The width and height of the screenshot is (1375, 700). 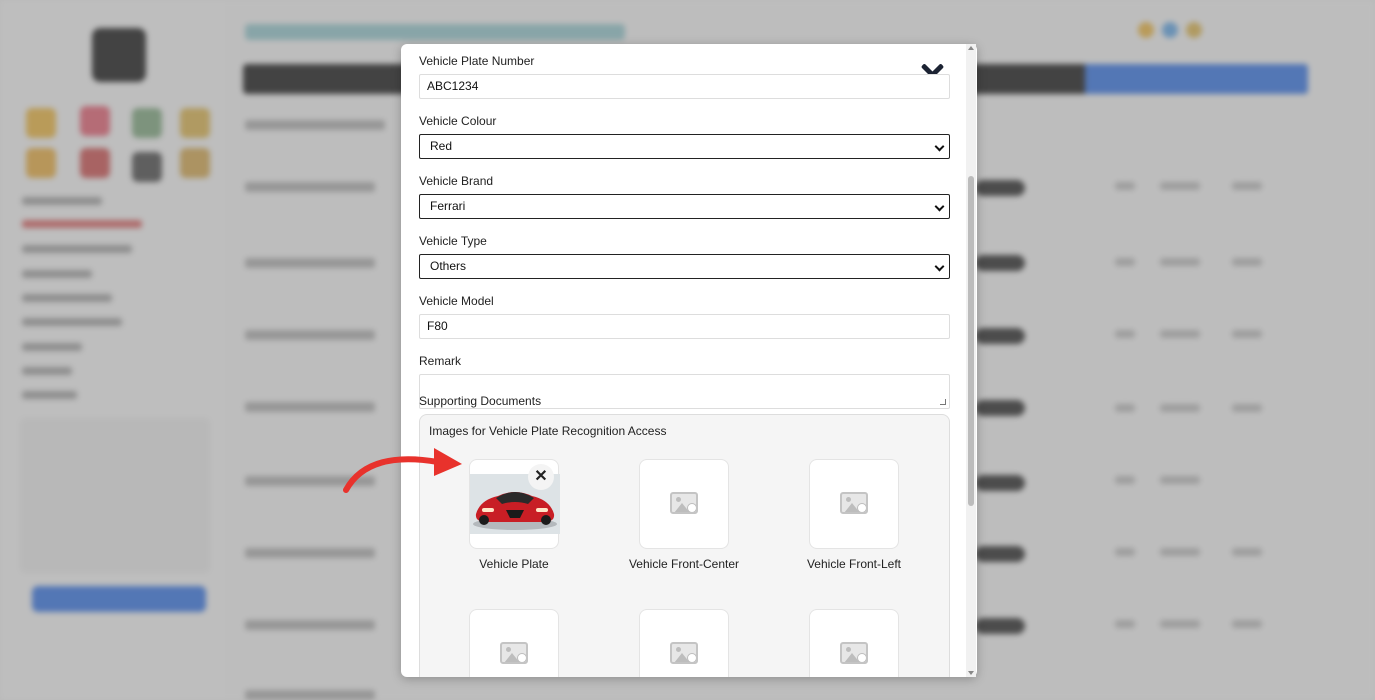 What do you see at coordinates (480, 401) in the screenshot?
I see `supporting-documents-label: Supporting Documents` at bounding box center [480, 401].